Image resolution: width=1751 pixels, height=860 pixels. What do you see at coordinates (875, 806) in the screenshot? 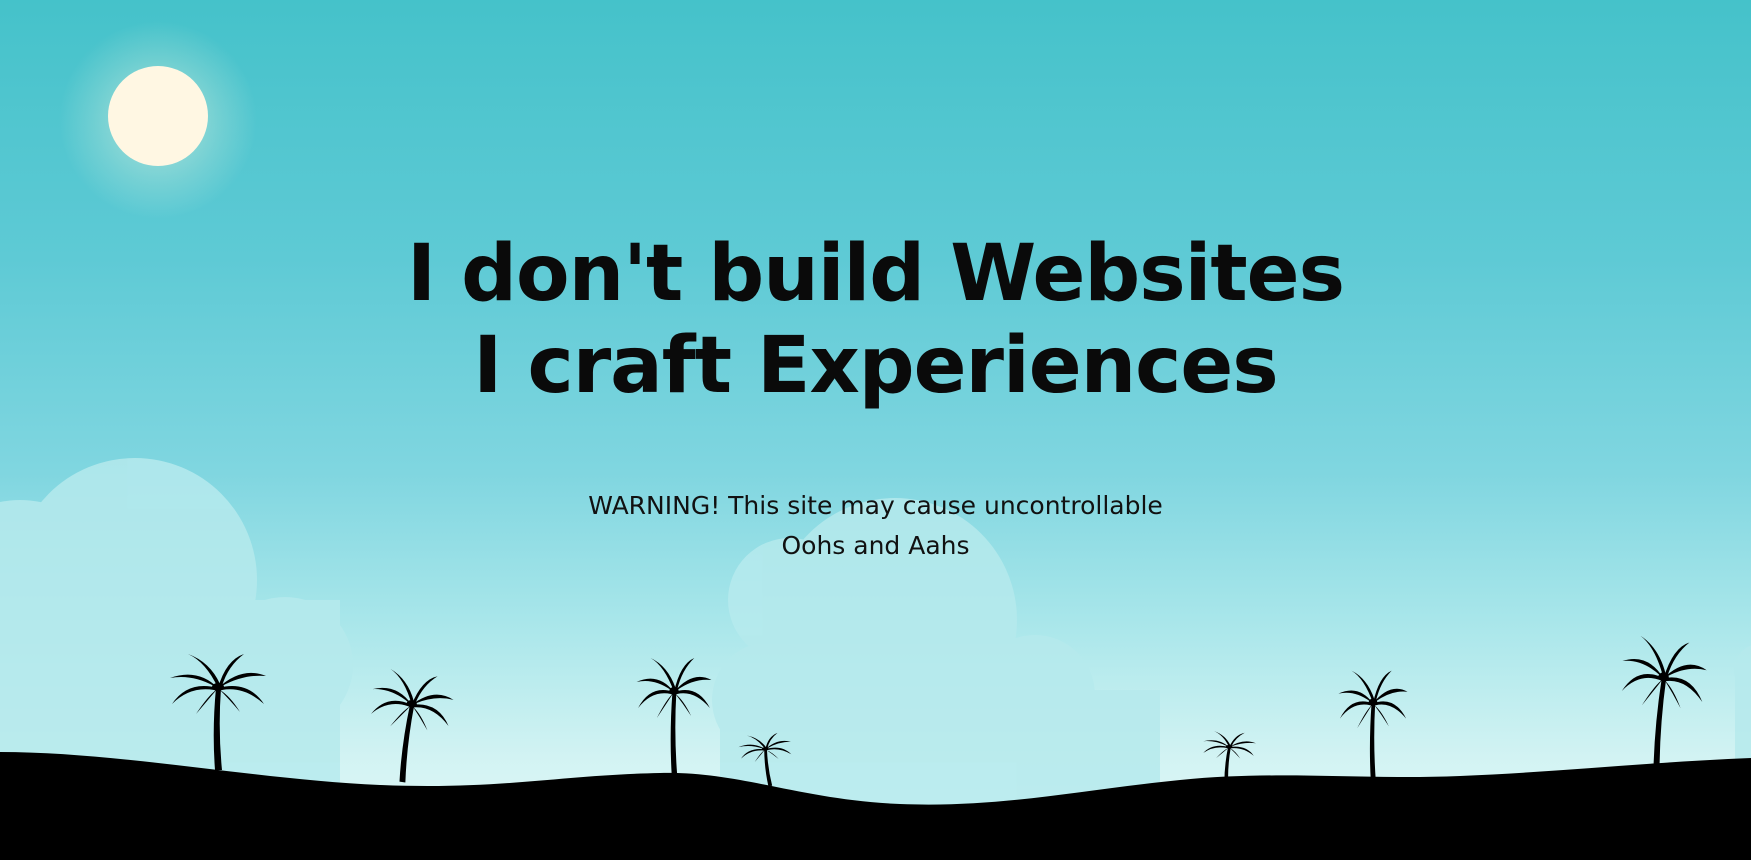
I see `hill-silhouette` at bounding box center [875, 806].